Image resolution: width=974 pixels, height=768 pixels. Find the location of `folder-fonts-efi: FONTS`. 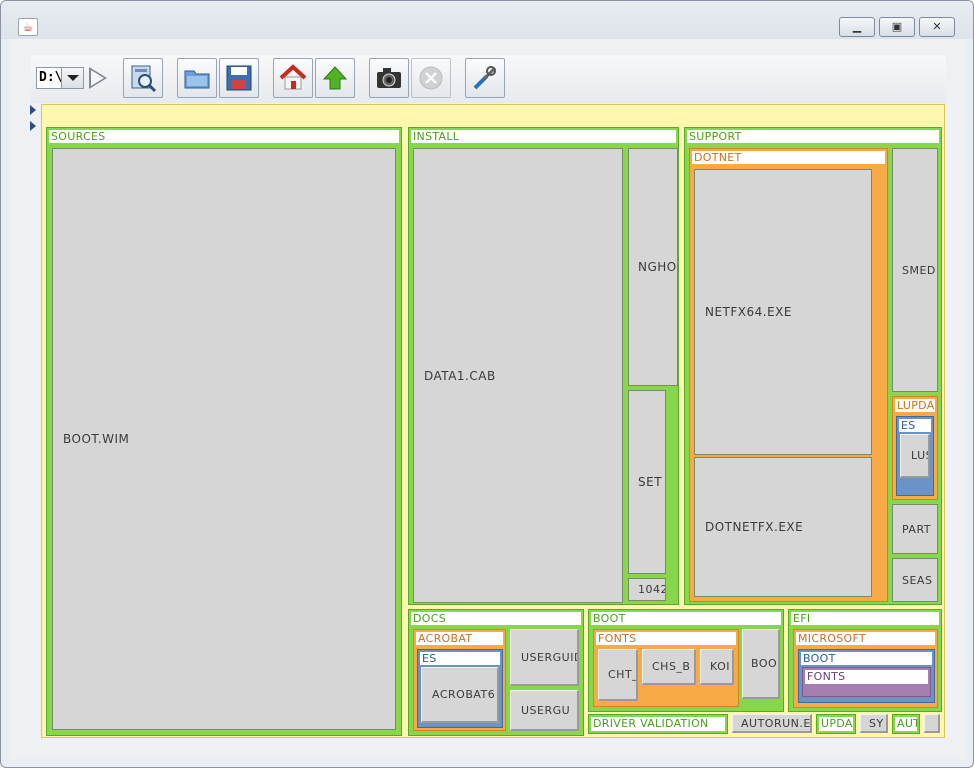

folder-fonts-efi: FONTS is located at coordinates (866, 682).